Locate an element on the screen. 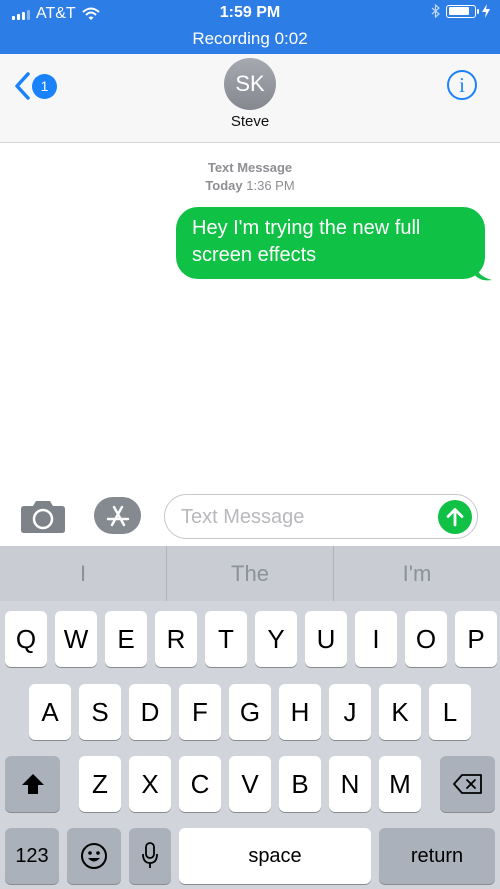 This screenshot has width=500, height=889. shift-icon is located at coordinates (32, 784).